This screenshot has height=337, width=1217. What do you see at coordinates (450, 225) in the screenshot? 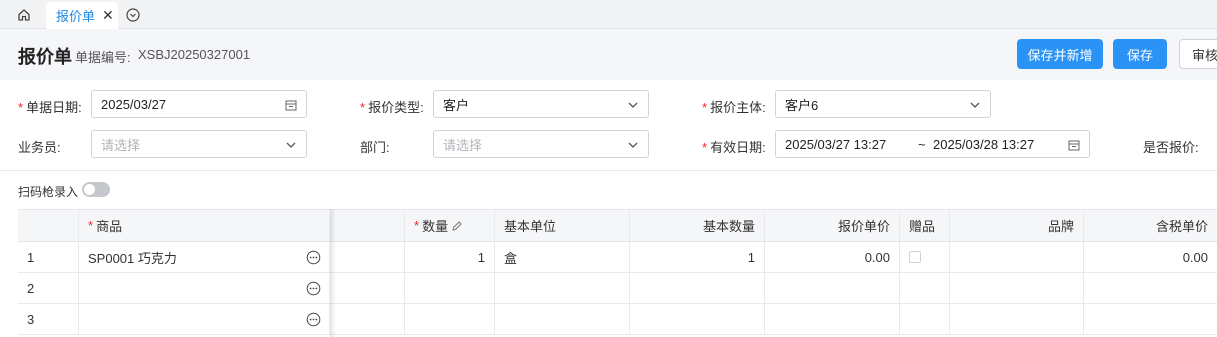
I see `col-quantity: * 数量` at bounding box center [450, 225].